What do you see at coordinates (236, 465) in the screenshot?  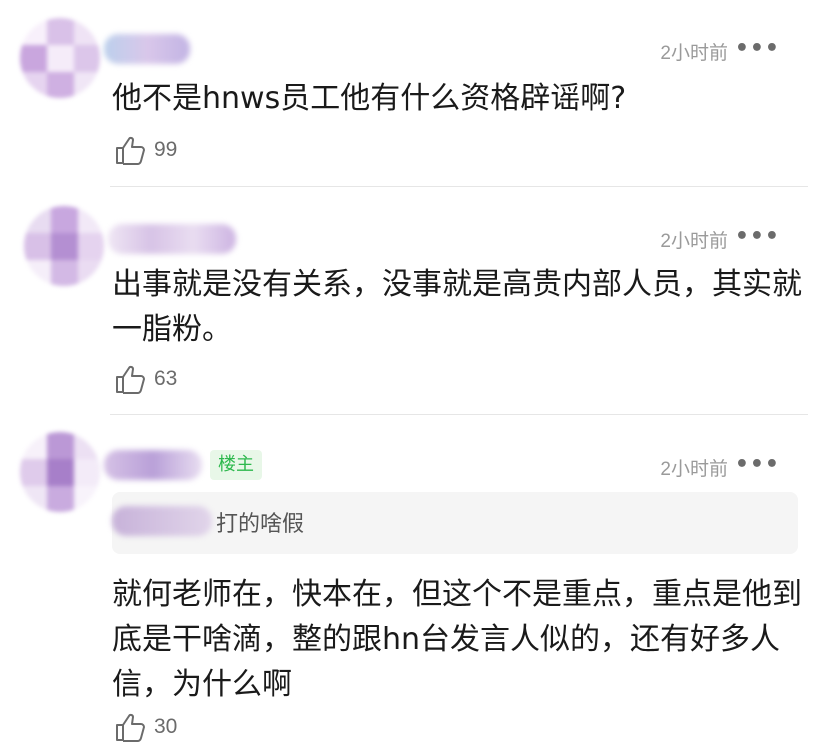 I see `op-badge: 楼主` at bounding box center [236, 465].